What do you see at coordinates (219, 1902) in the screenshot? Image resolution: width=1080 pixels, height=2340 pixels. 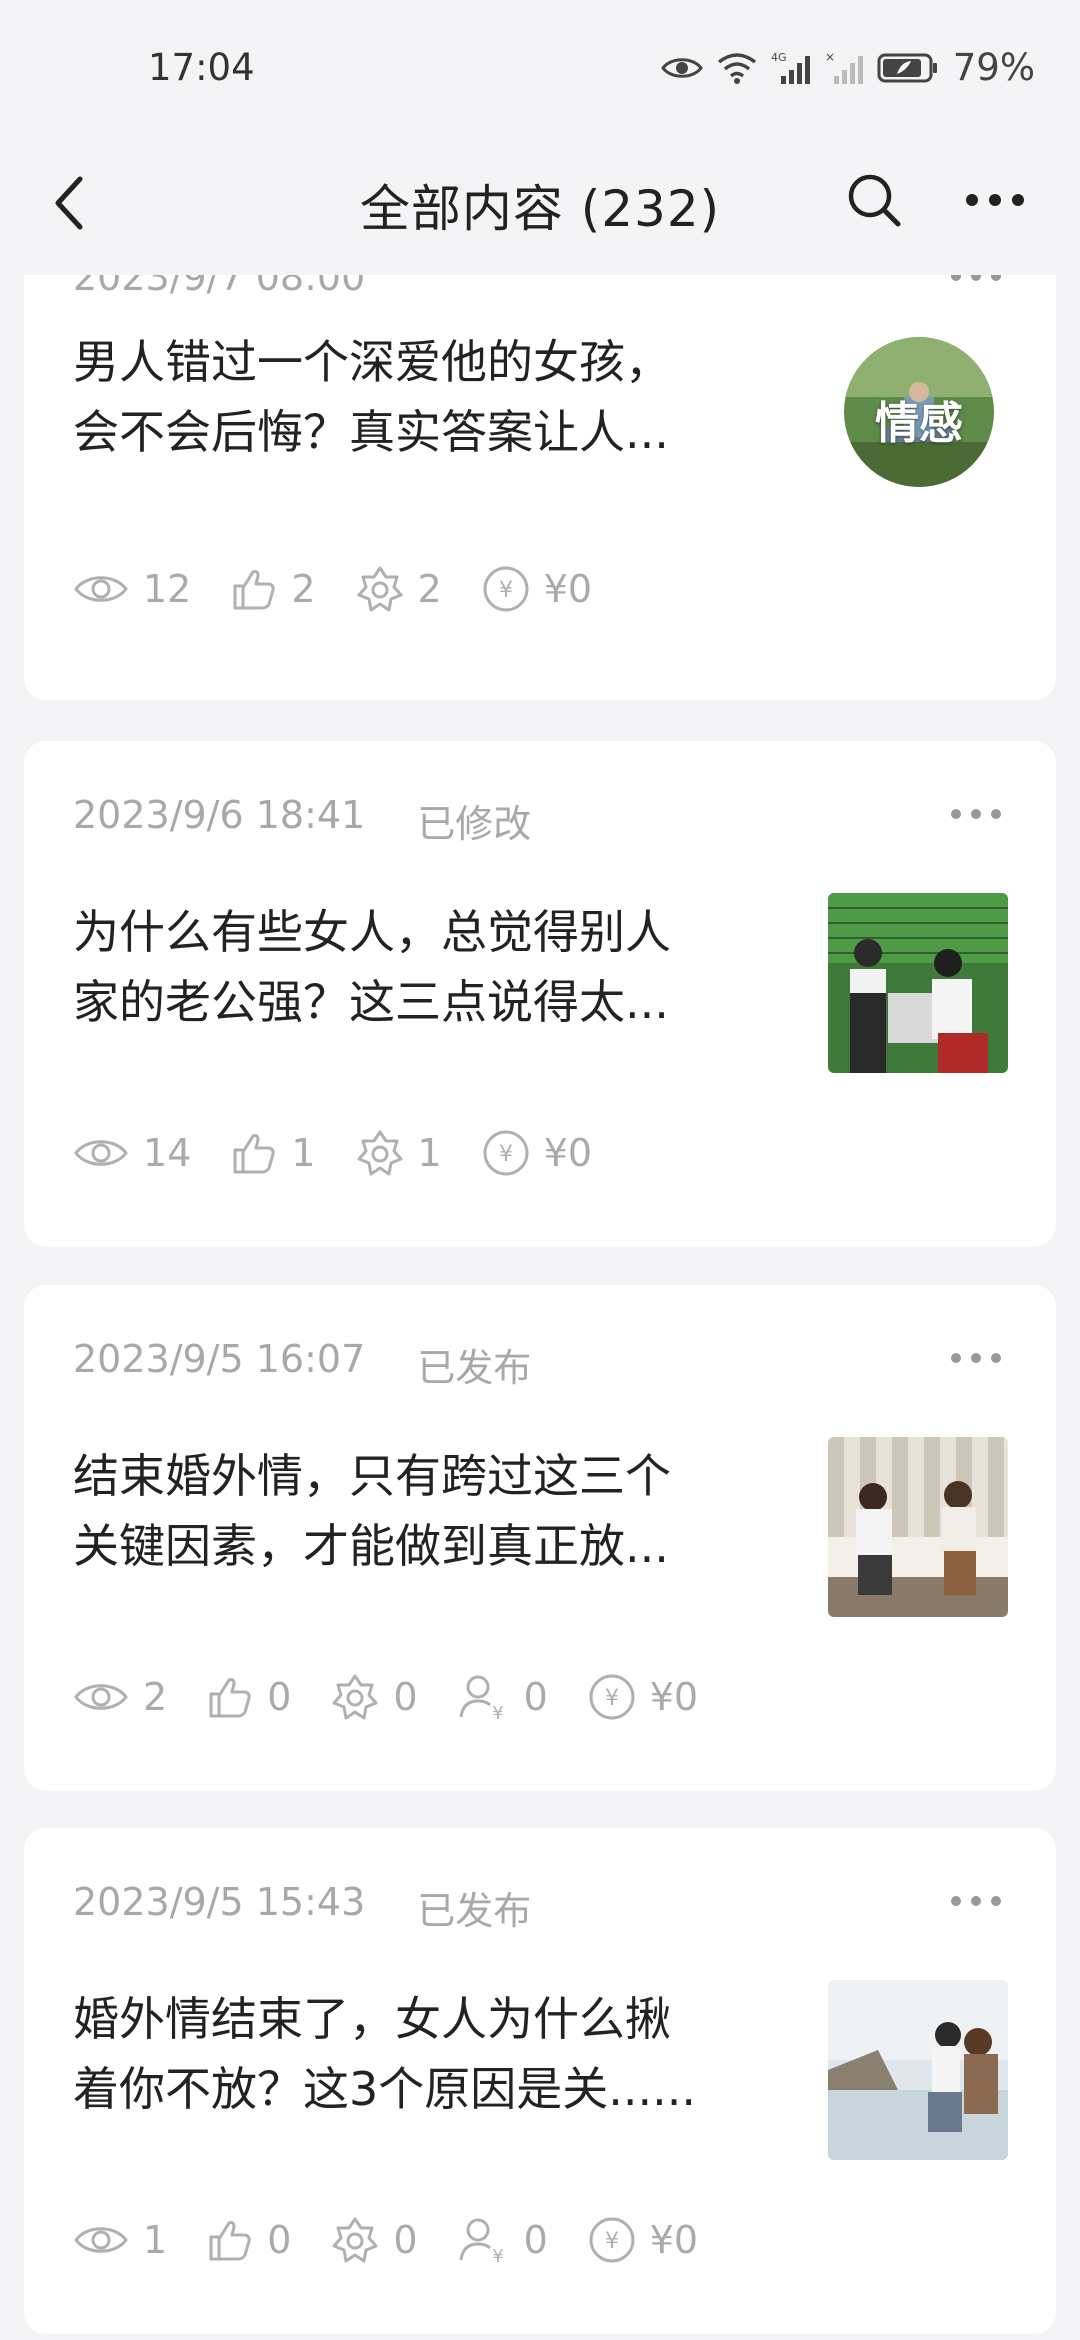 I see `card-date: 2023/9/5 15:43` at bounding box center [219, 1902].